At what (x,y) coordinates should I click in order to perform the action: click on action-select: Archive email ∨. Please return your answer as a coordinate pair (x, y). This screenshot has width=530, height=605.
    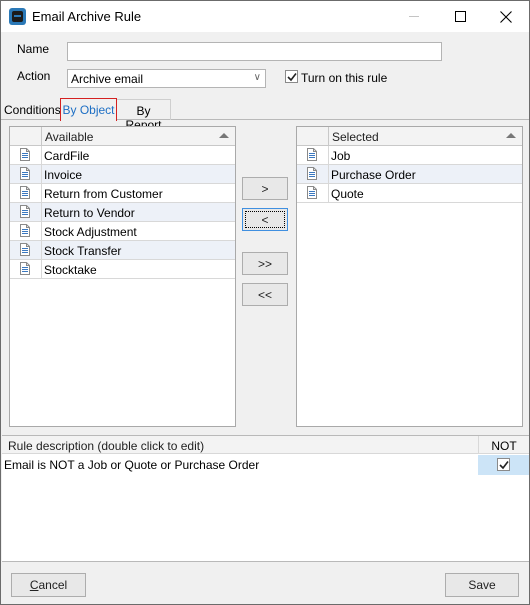
    Looking at the image, I should click on (166, 78).